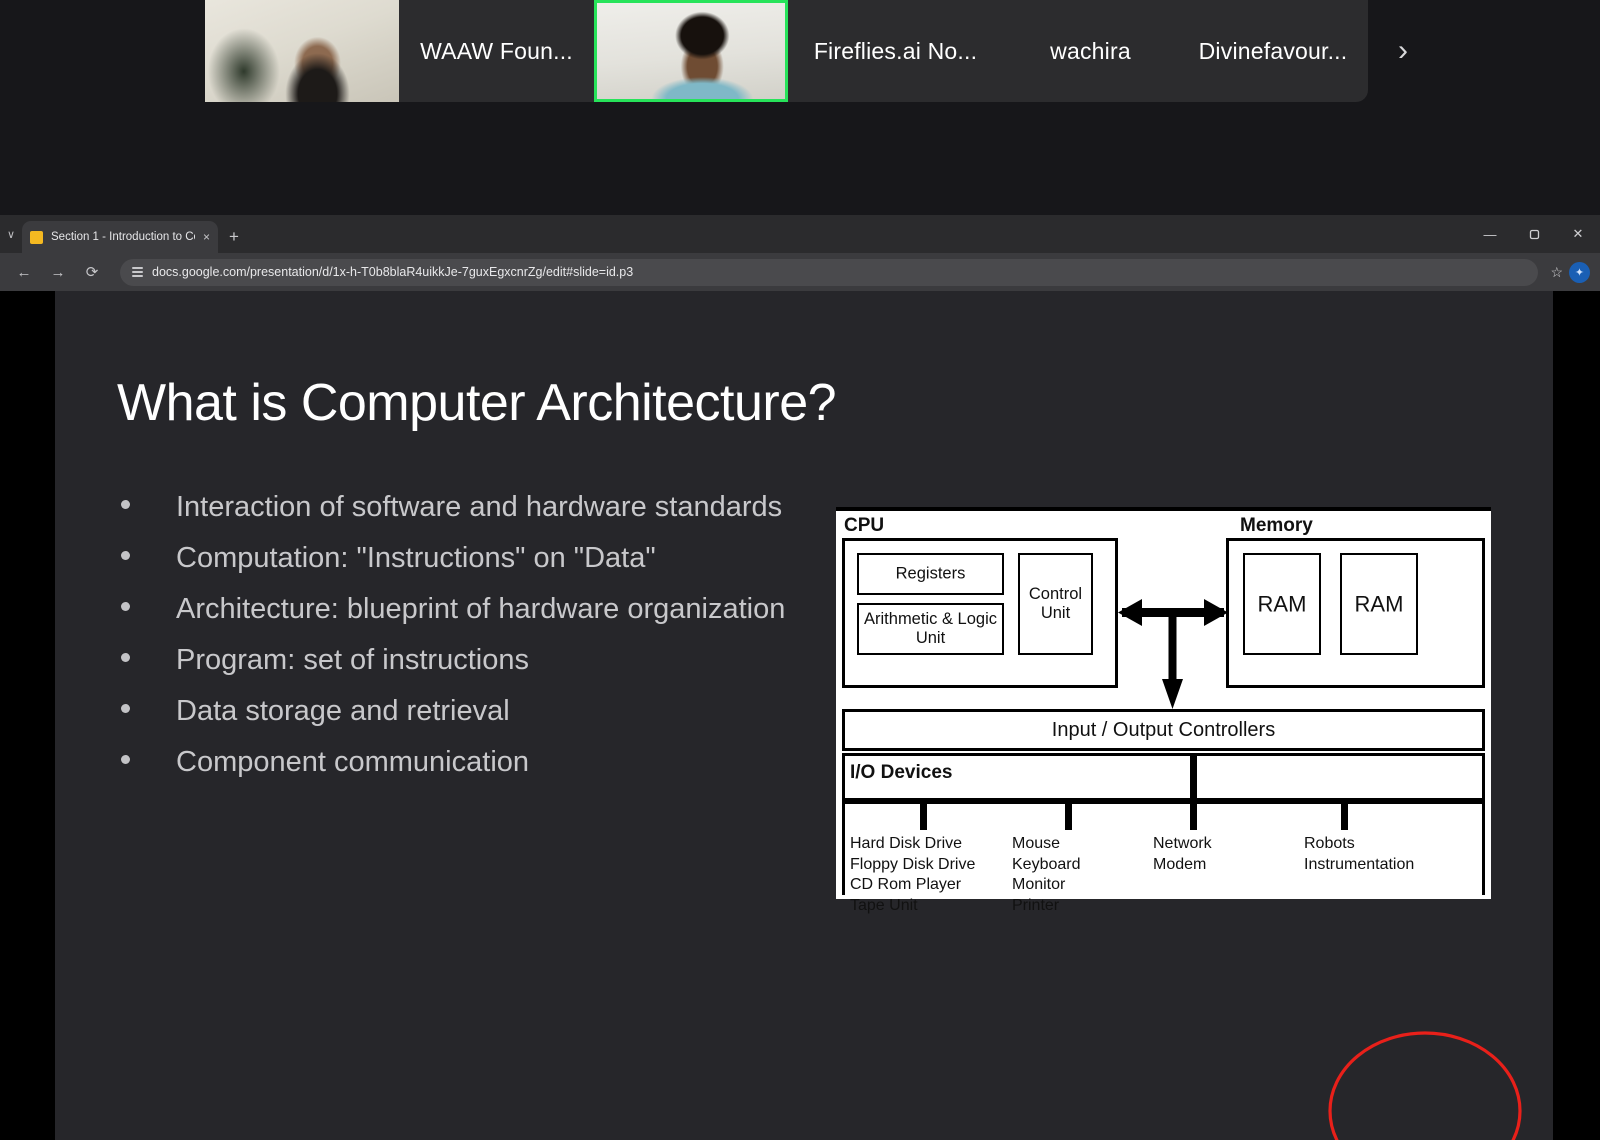 The height and width of the screenshot is (1140, 1600). I want to click on ram-box-1: RAM, so click(1282, 604).